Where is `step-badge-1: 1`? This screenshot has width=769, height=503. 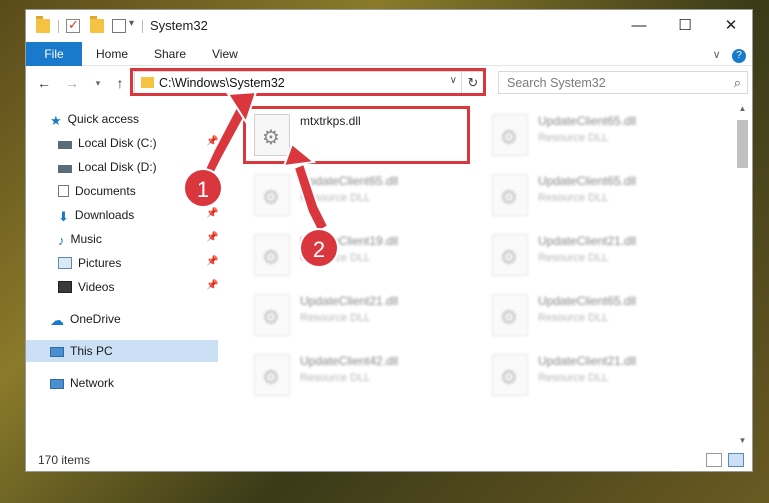
step-badge-1: 1 is located at coordinates (203, 188).